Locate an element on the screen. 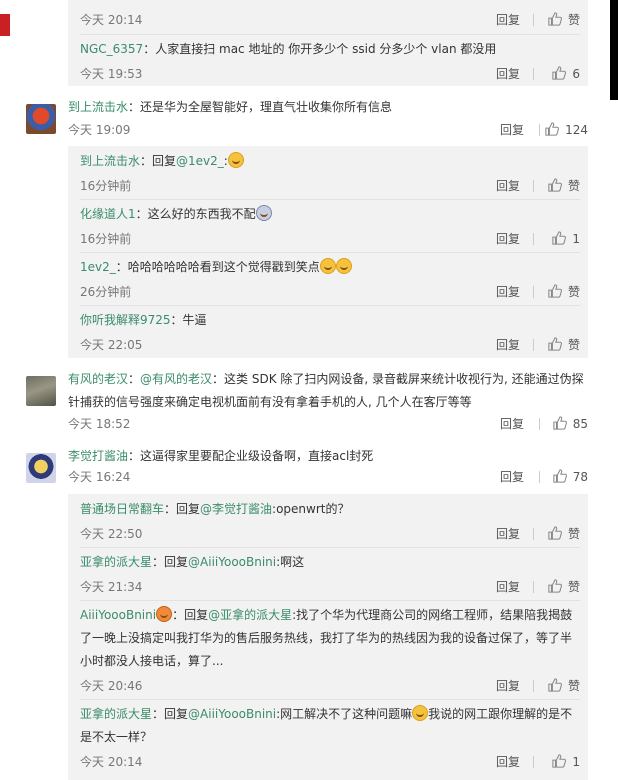 This screenshot has width=618, height=780. reply-username: NGC_6357 is located at coordinates (111, 49).